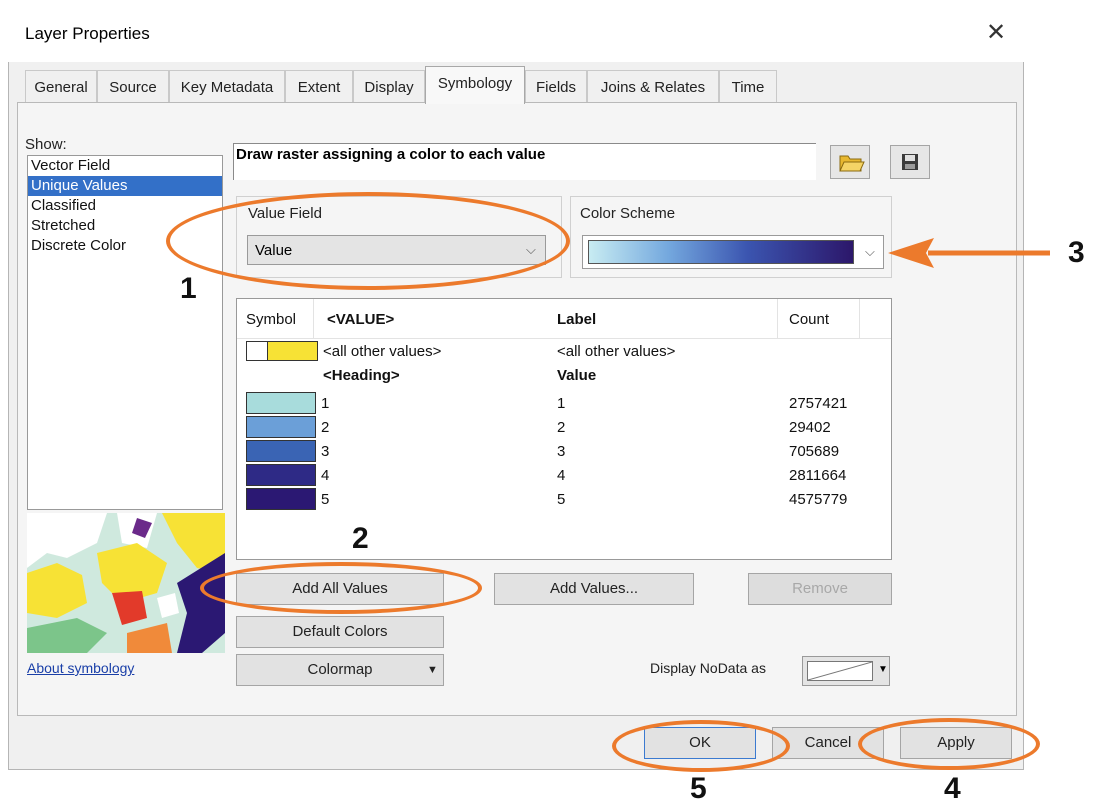  What do you see at coordinates (80, 668) in the screenshot?
I see `about-symbology-link: About symbology` at bounding box center [80, 668].